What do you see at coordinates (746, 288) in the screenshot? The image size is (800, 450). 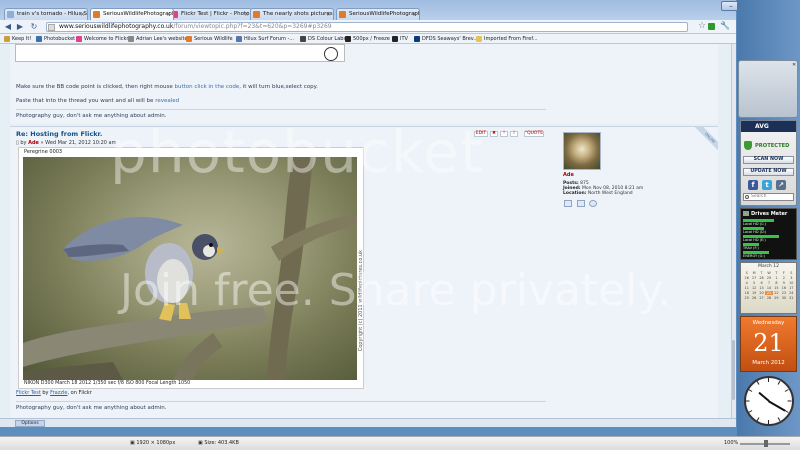 I see `calendar-day: 11` at bounding box center [746, 288].